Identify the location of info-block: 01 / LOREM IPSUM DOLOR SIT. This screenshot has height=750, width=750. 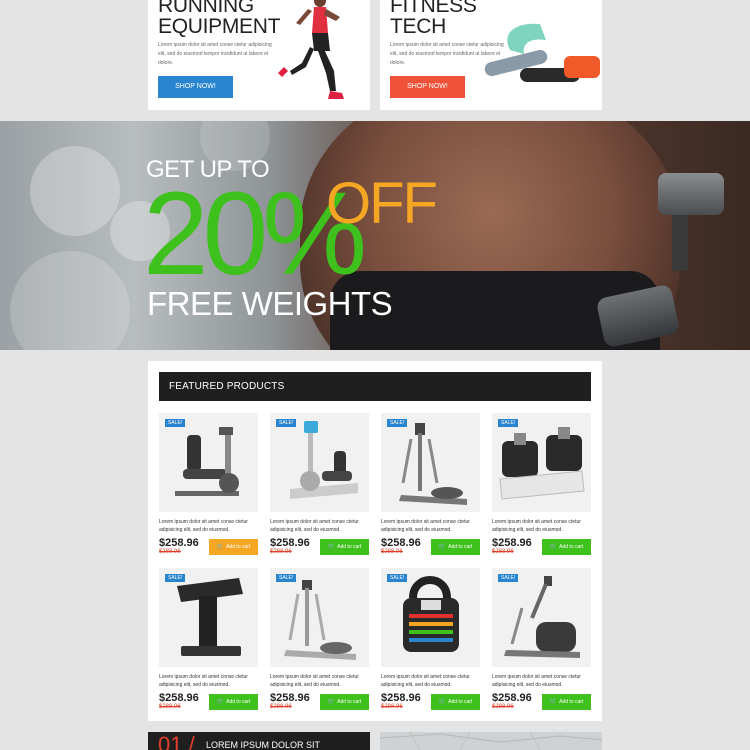
(259, 741).